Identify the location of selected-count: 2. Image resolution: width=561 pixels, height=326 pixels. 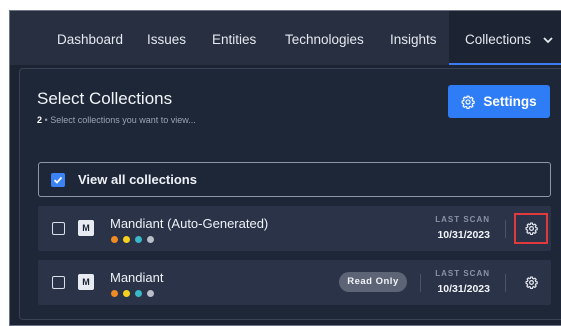
(40, 120).